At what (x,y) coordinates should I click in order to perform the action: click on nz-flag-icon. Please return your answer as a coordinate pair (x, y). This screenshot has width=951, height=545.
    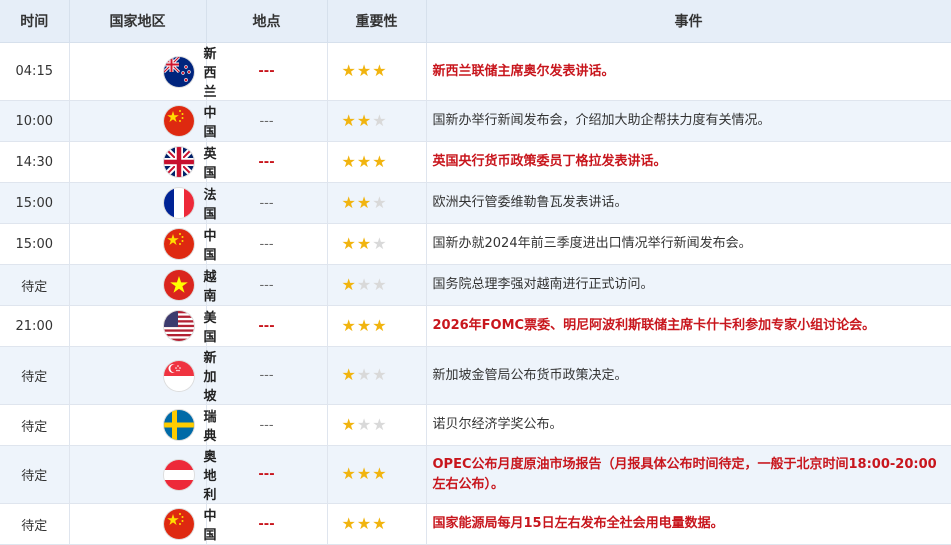
    Looking at the image, I should click on (178, 71).